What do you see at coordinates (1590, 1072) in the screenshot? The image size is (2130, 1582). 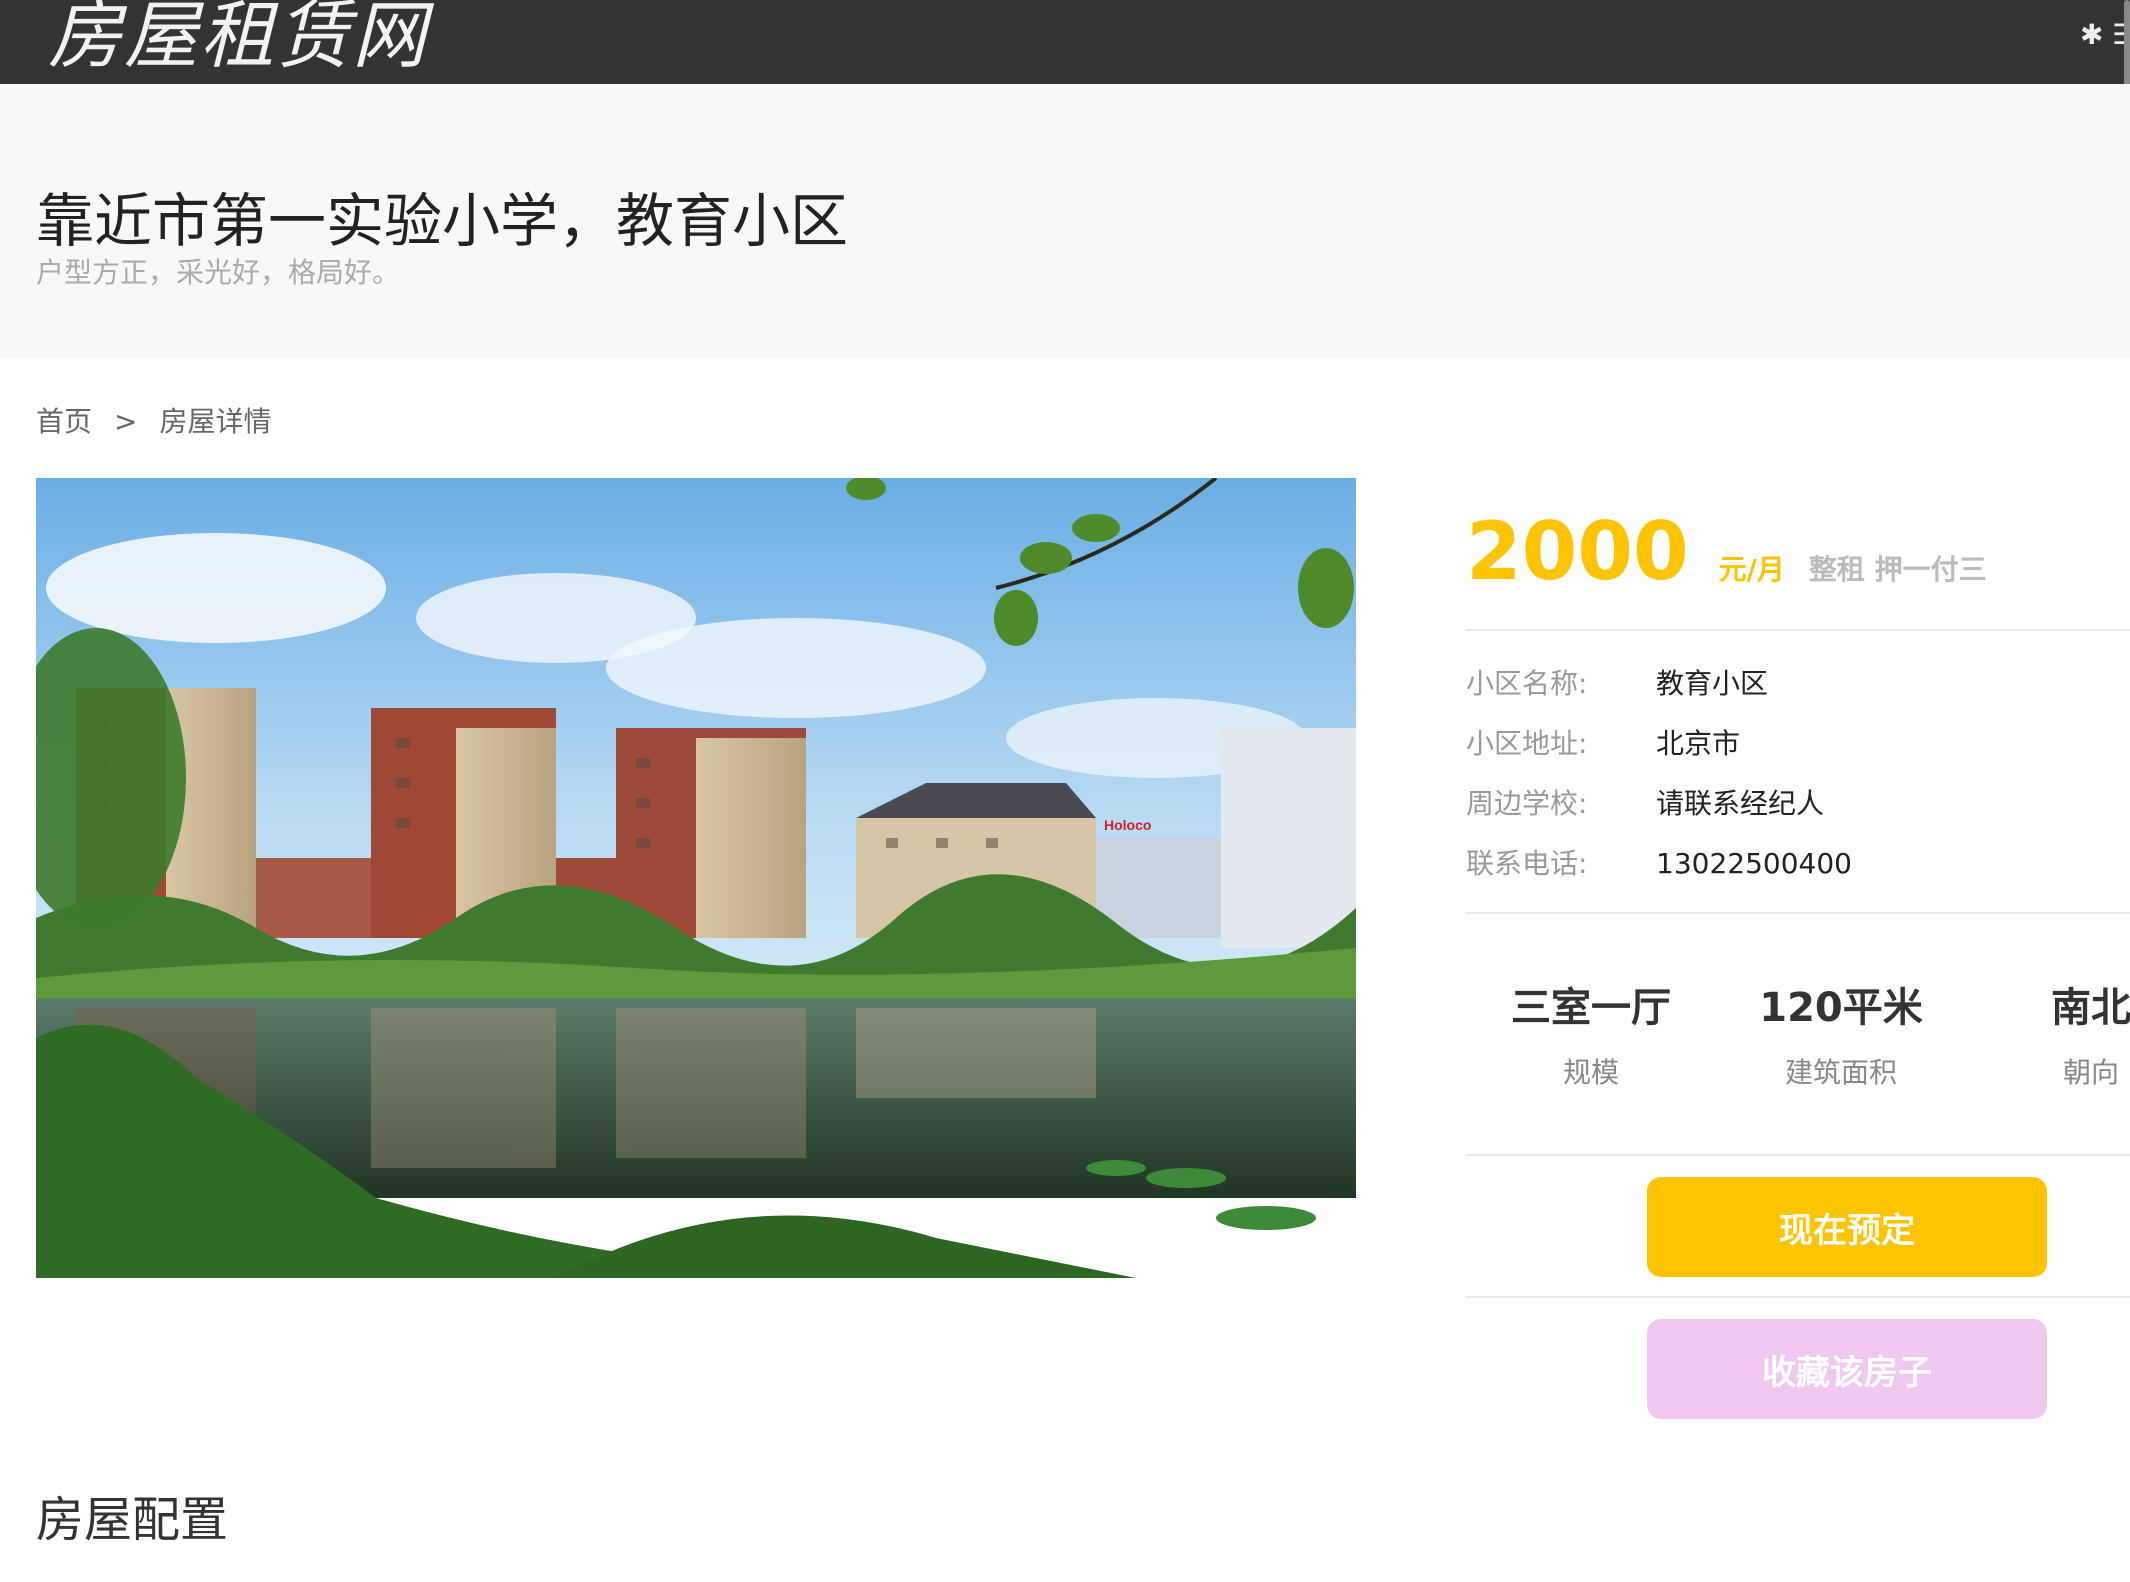 I see `stat-label: 规模` at bounding box center [1590, 1072].